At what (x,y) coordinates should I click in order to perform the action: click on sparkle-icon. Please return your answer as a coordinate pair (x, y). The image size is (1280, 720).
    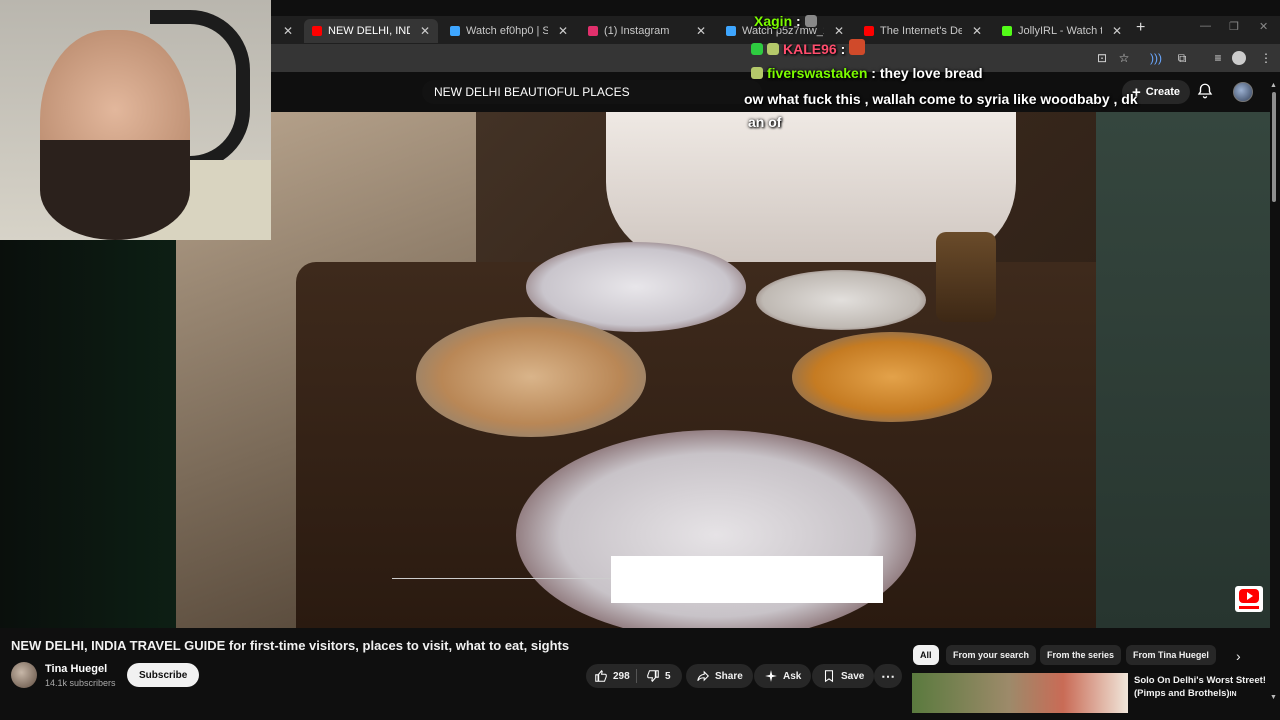
    Looking at the image, I should click on (771, 676).